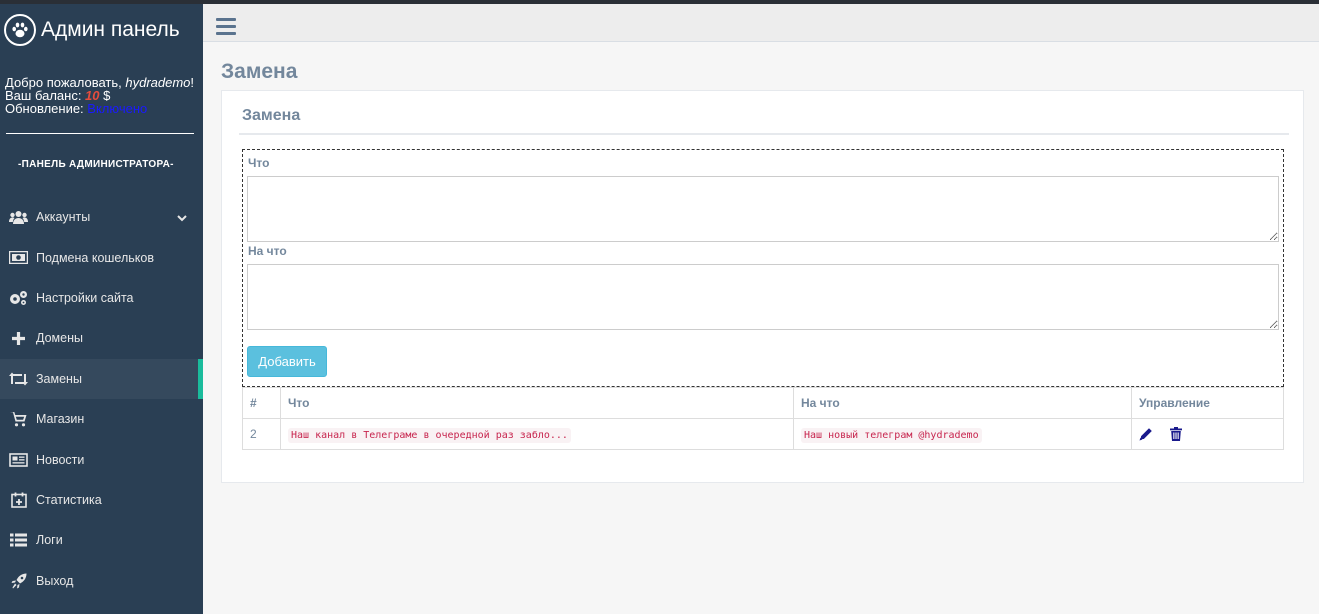  I want to click on sidebar-section-title: -ПАНЕЛЬ АДМИНИСТРАТОРА-, so click(96, 164).